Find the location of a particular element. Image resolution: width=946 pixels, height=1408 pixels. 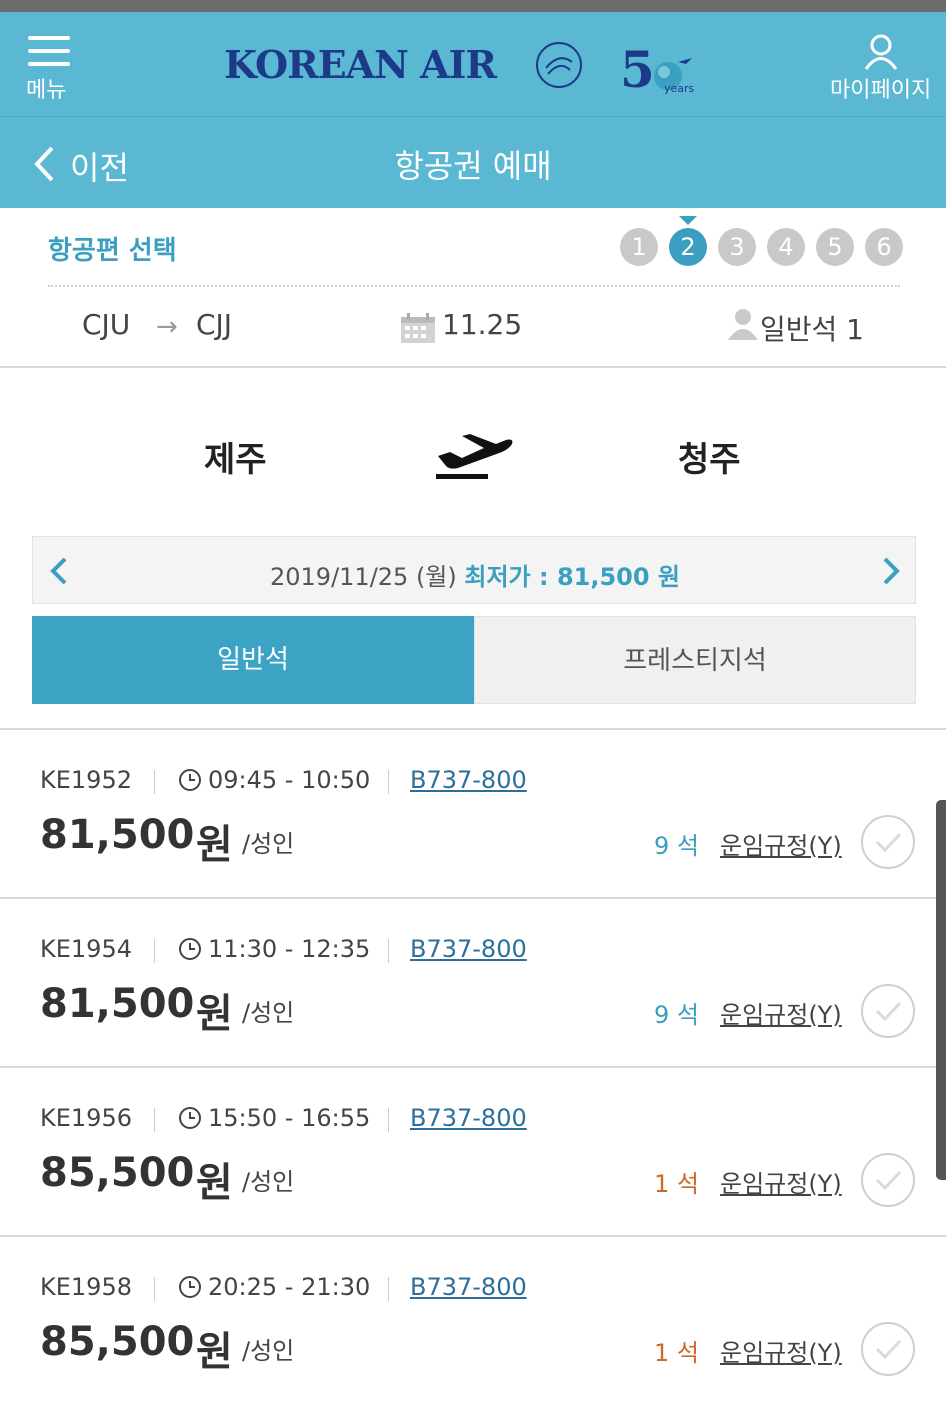

chevron-right-icon is located at coordinates (890, 571).